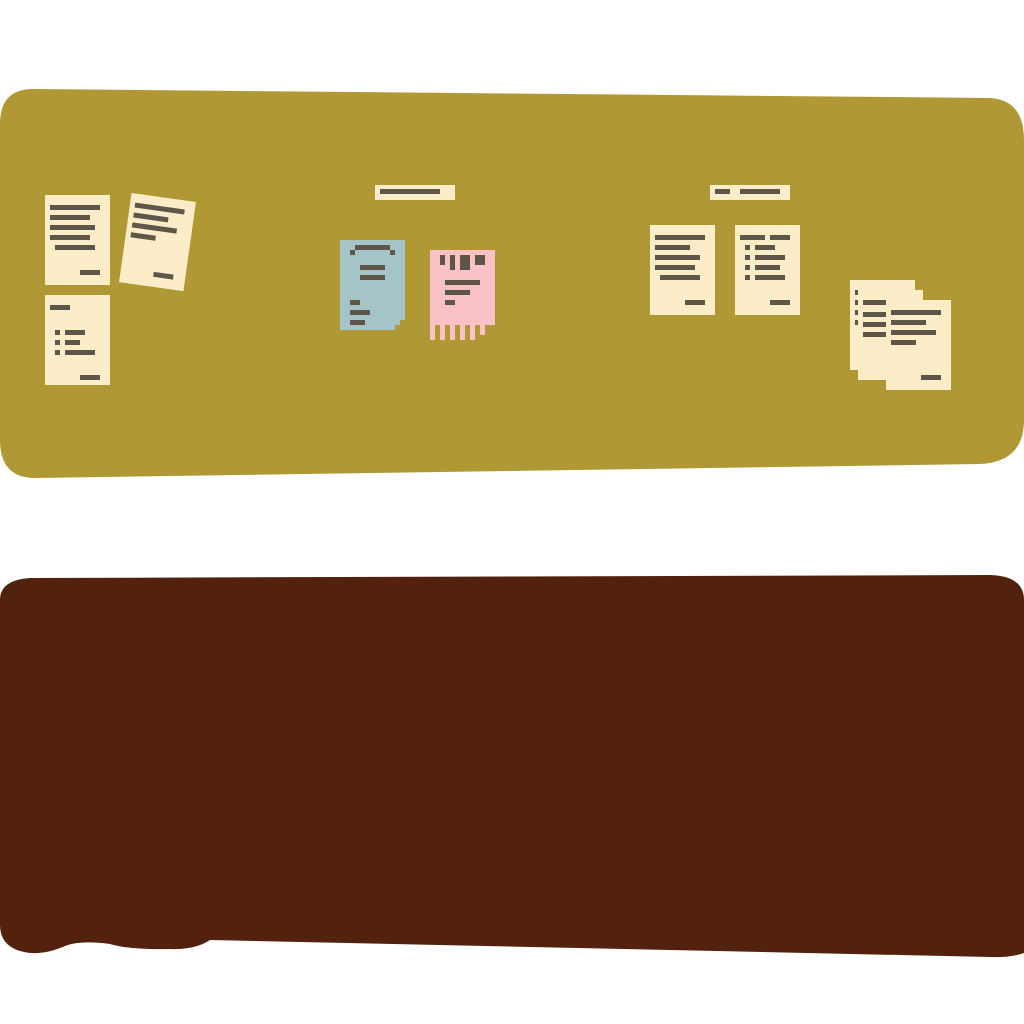 This screenshot has width=1024, height=1024. Describe the element at coordinates (750, 192) in the screenshot. I see `label-tag-right` at that location.